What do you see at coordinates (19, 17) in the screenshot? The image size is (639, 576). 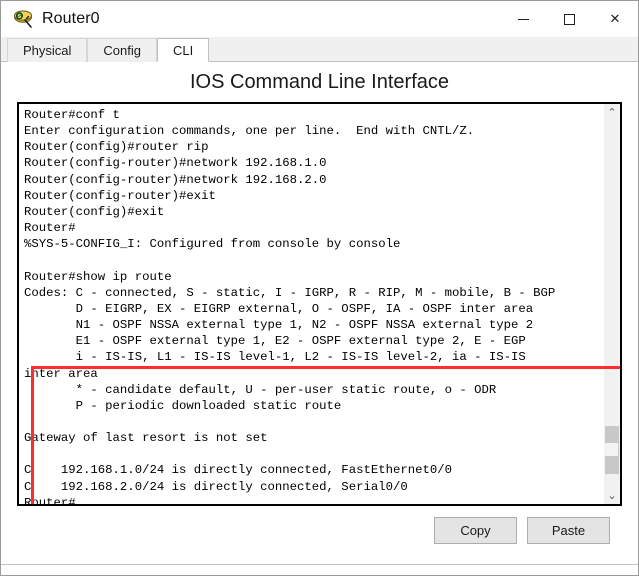 I see `svg-text: S` at bounding box center [19, 17].